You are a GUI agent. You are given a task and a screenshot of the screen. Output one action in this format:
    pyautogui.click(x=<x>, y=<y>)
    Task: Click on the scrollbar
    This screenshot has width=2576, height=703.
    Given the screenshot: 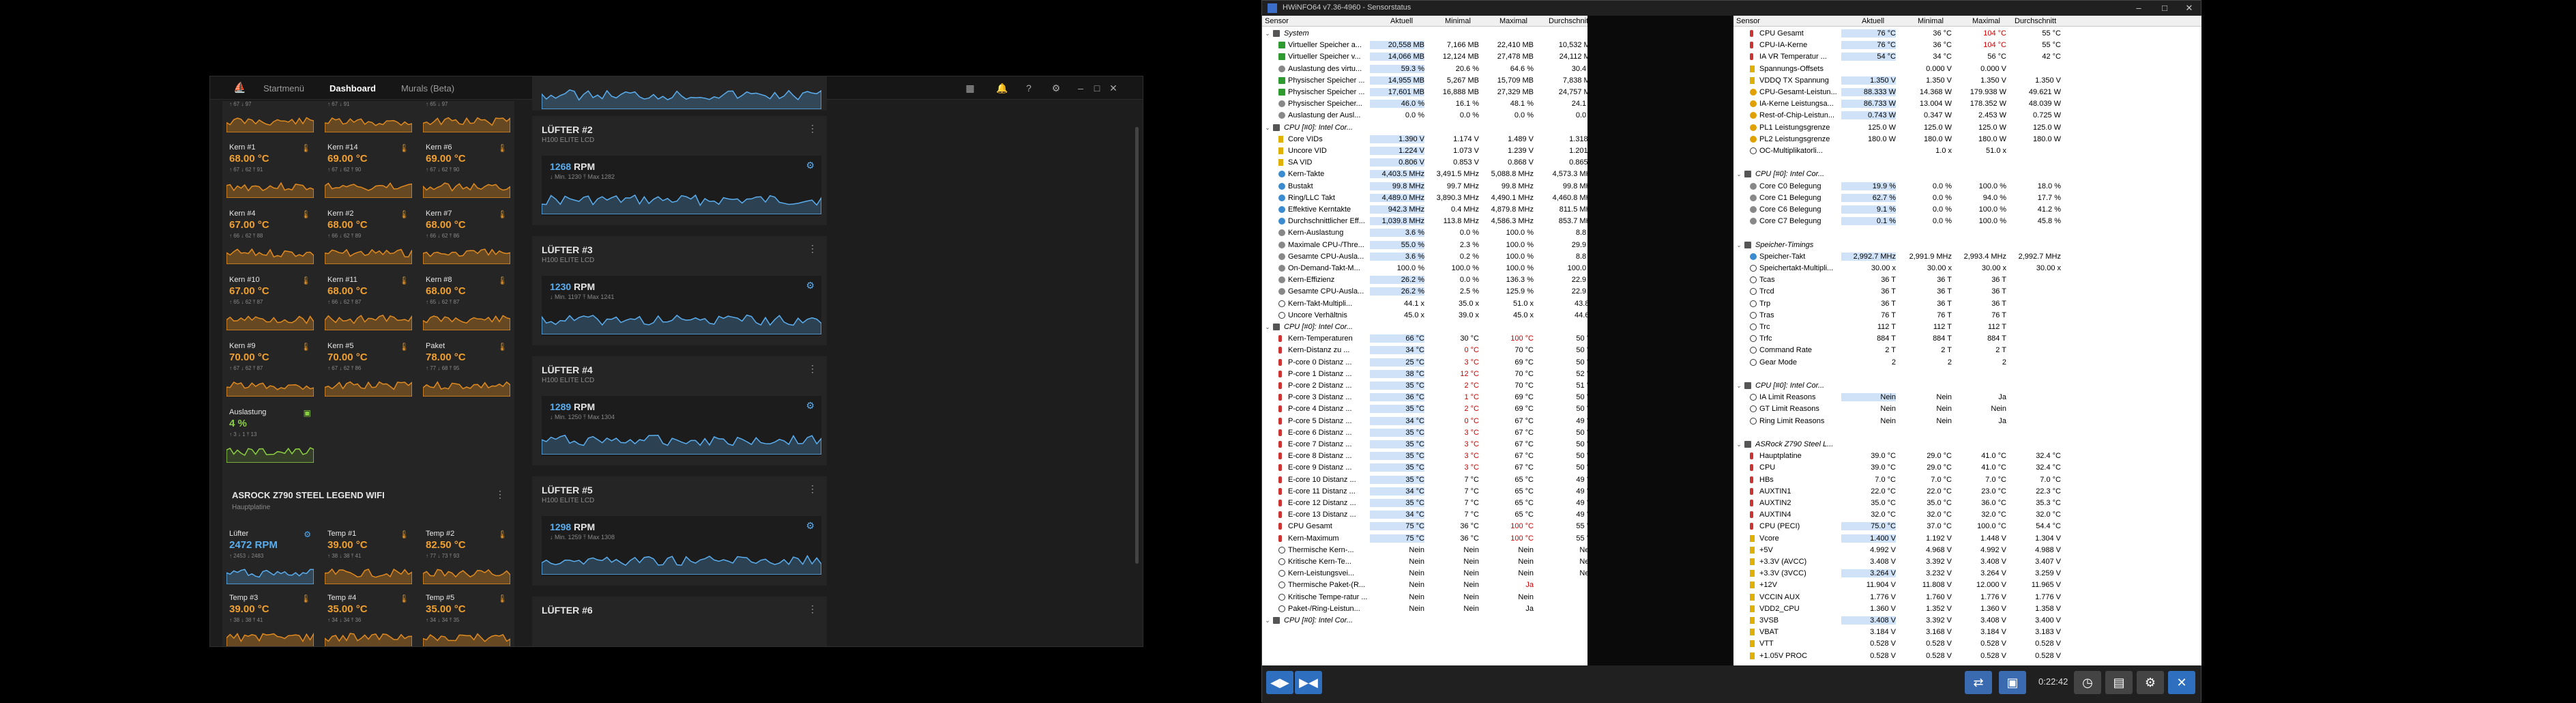 What is the action you would take?
    pyautogui.click(x=1137, y=345)
    